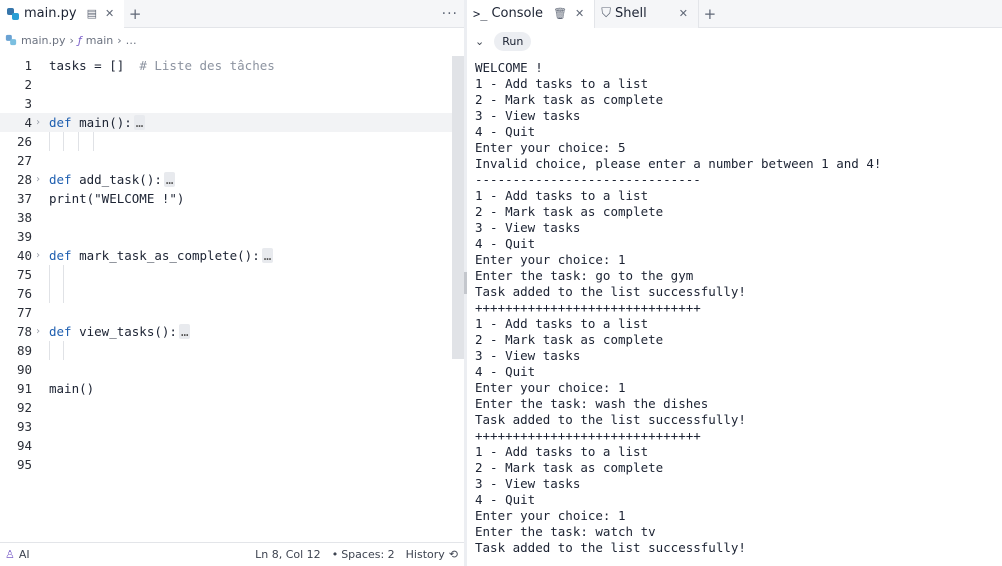 The width and height of the screenshot is (1002, 566). I want to click on code-line: 89, so click(226, 350).